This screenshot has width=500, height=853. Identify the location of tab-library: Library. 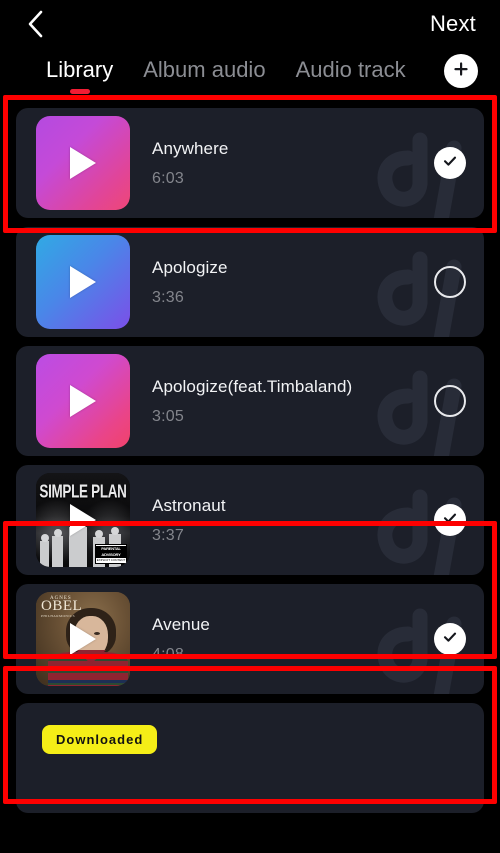
(80, 75).